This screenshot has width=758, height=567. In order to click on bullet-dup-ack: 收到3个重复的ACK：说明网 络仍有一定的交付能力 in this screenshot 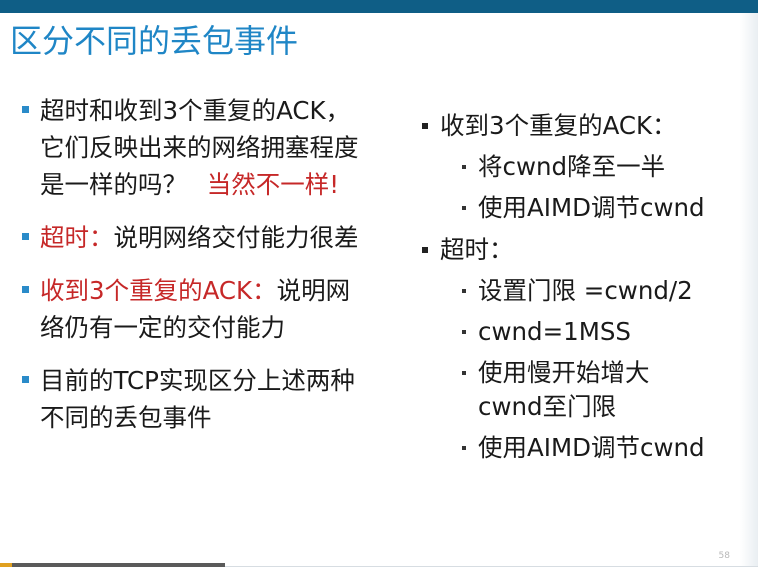, I will do `click(214, 309)`.